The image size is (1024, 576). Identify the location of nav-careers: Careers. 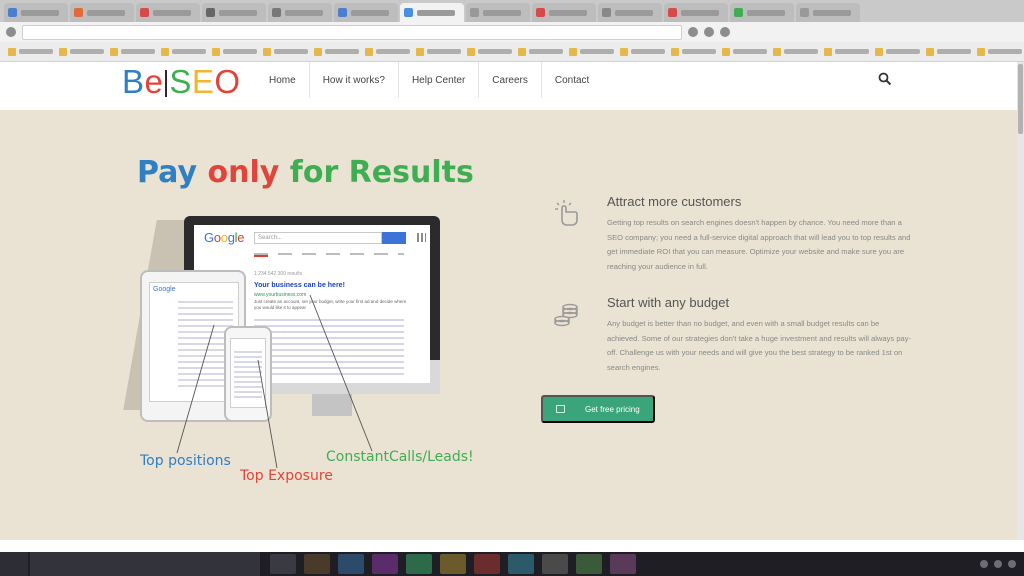
(510, 80).